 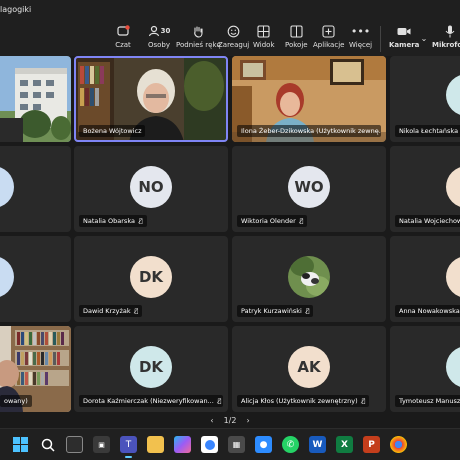 I want to click on search-icon, so click(x=47, y=444).